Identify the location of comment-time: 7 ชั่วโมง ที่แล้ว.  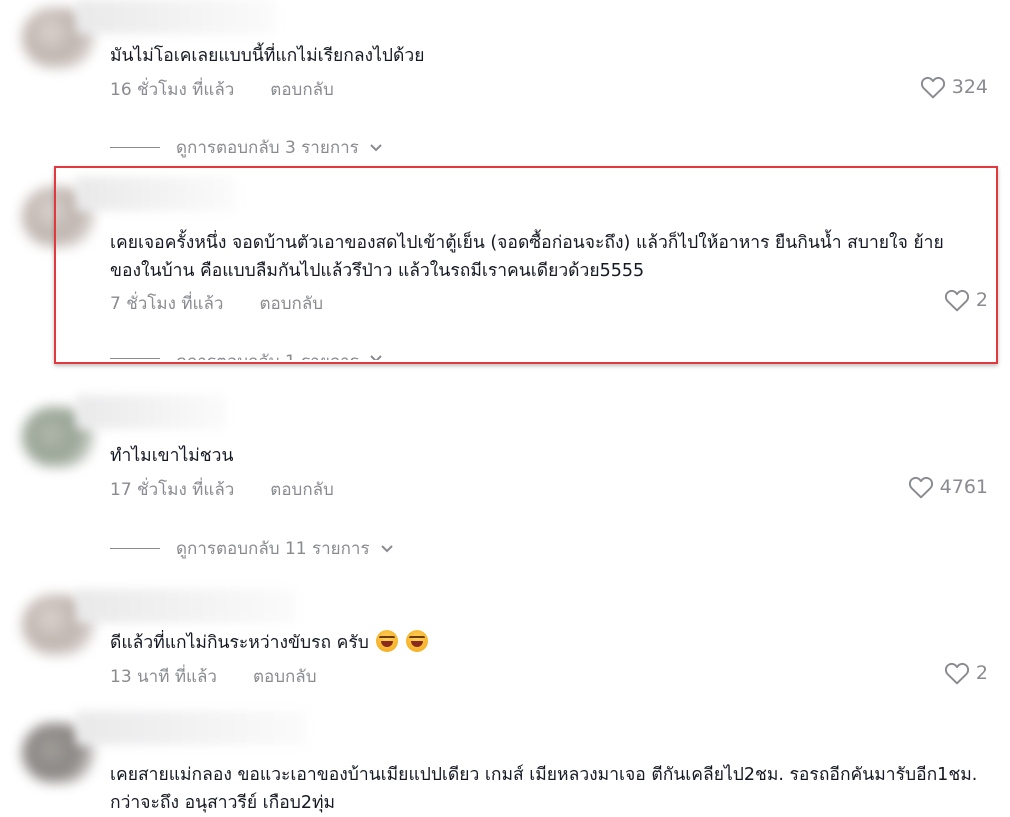
(167, 304).